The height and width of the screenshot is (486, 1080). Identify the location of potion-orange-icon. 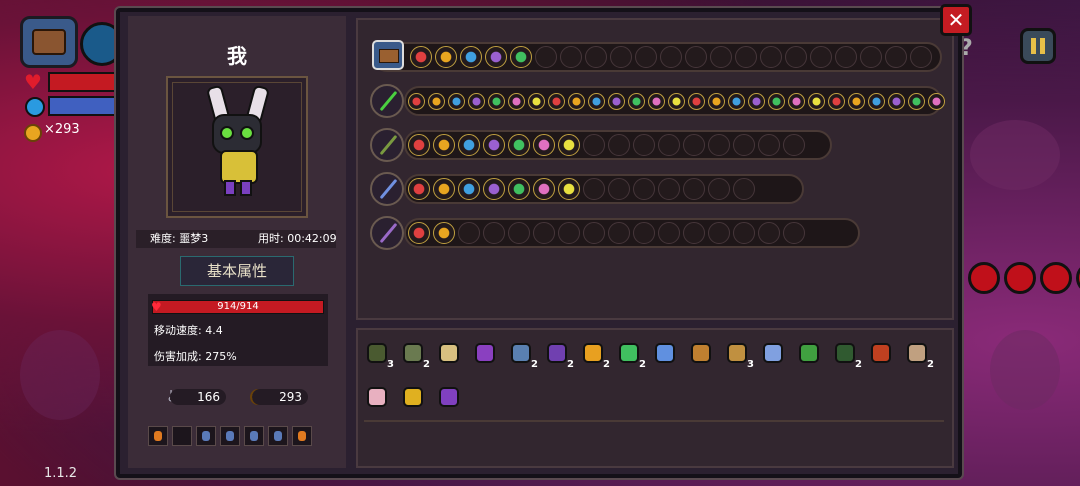
(302, 436).